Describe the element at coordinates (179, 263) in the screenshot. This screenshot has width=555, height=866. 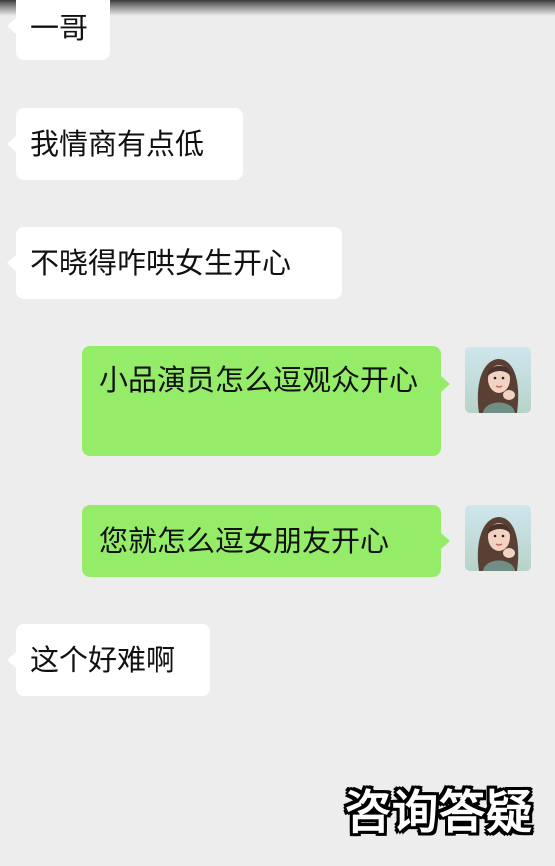
I see `message-bubble-received: 不晓得咋哄女生开心` at that location.